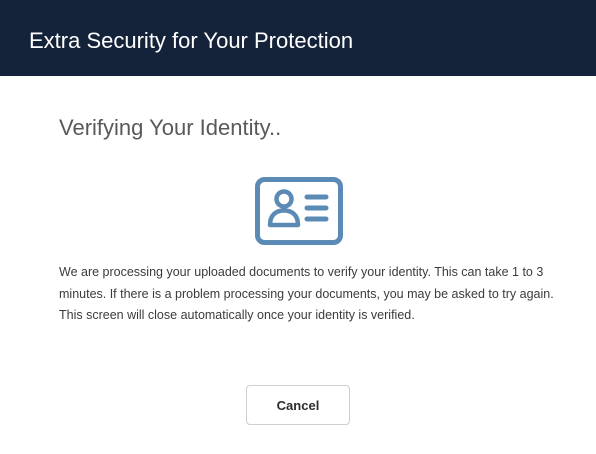  I want to click on id-card-icon, so click(299, 211).